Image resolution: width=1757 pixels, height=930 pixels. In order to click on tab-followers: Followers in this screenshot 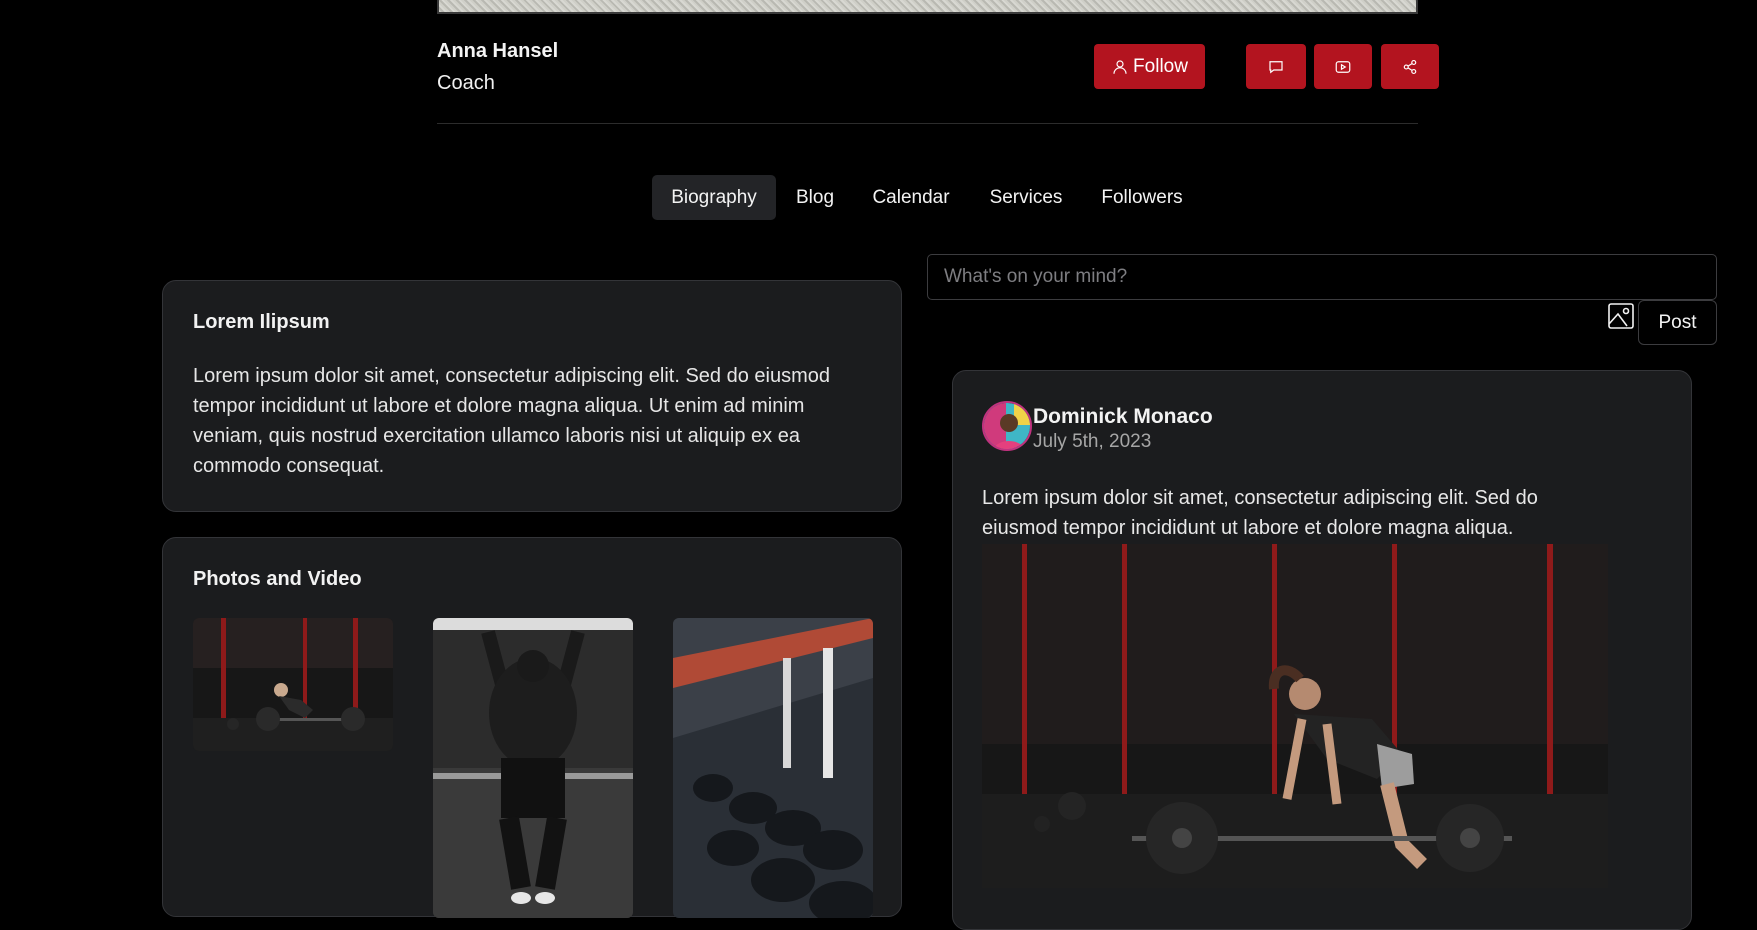, I will do `click(1142, 197)`.